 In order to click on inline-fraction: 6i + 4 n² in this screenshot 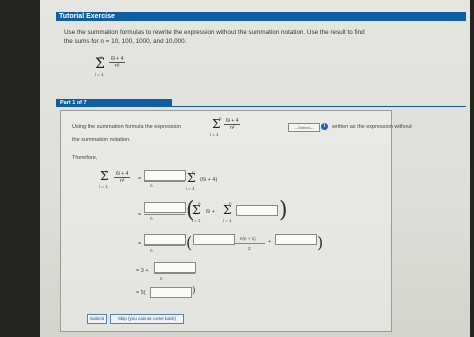, I will do `click(232, 124)`.